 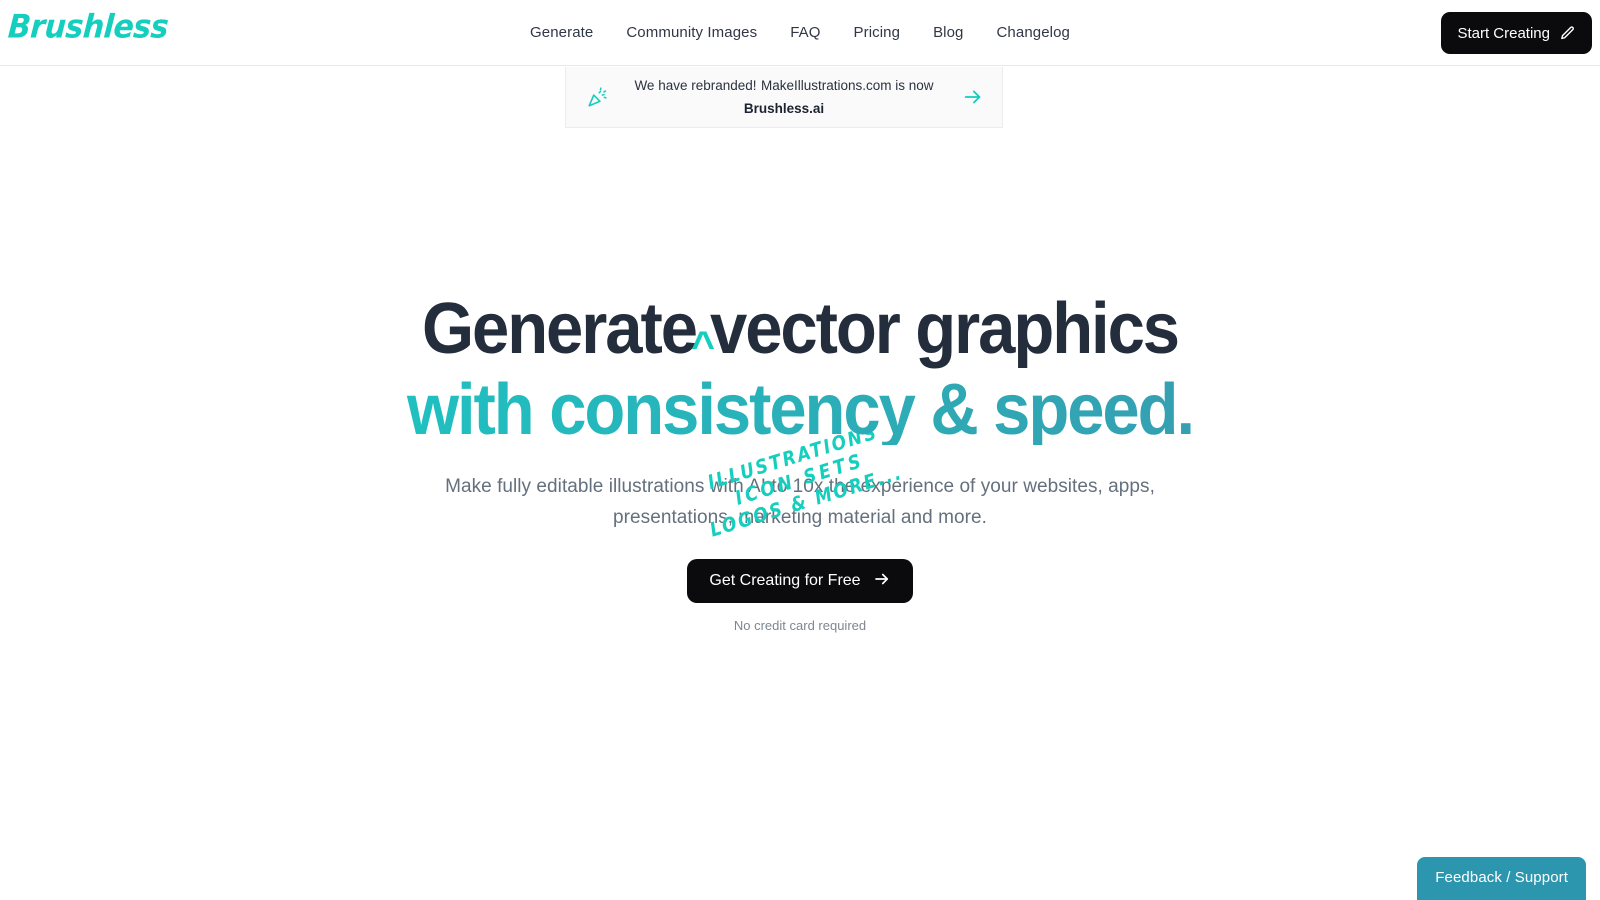 What do you see at coordinates (88, 28) in the screenshot?
I see `brand-logo: Brushless` at bounding box center [88, 28].